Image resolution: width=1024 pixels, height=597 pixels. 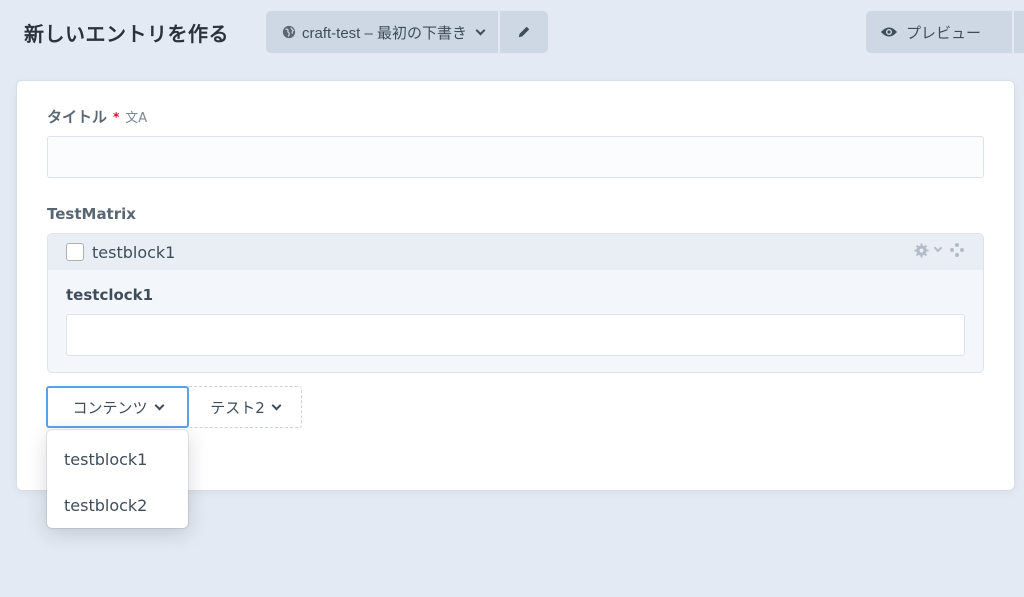 What do you see at coordinates (116, 116) in the screenshot?
I see `required-indicator: *` at bounding box center [116, 116].